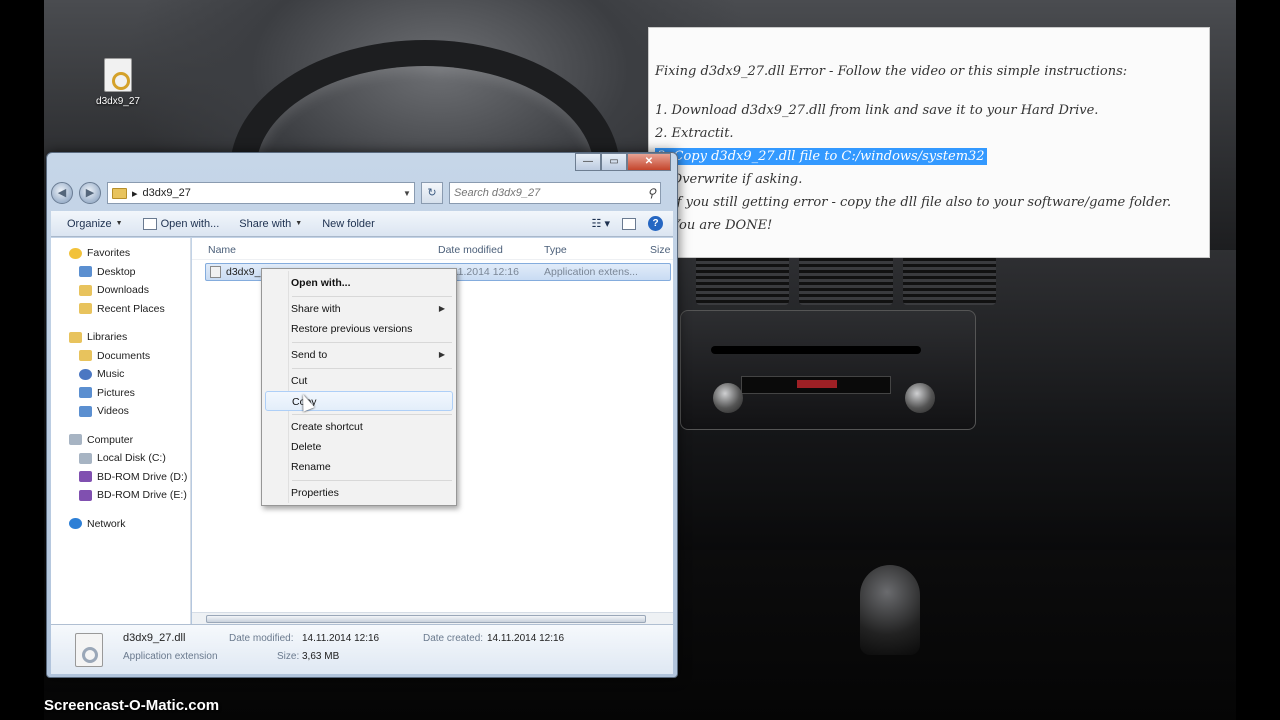  What do you see at coordinates (743, 280) in the screenshot?
I see `vent` at bounding box center [743, 280].